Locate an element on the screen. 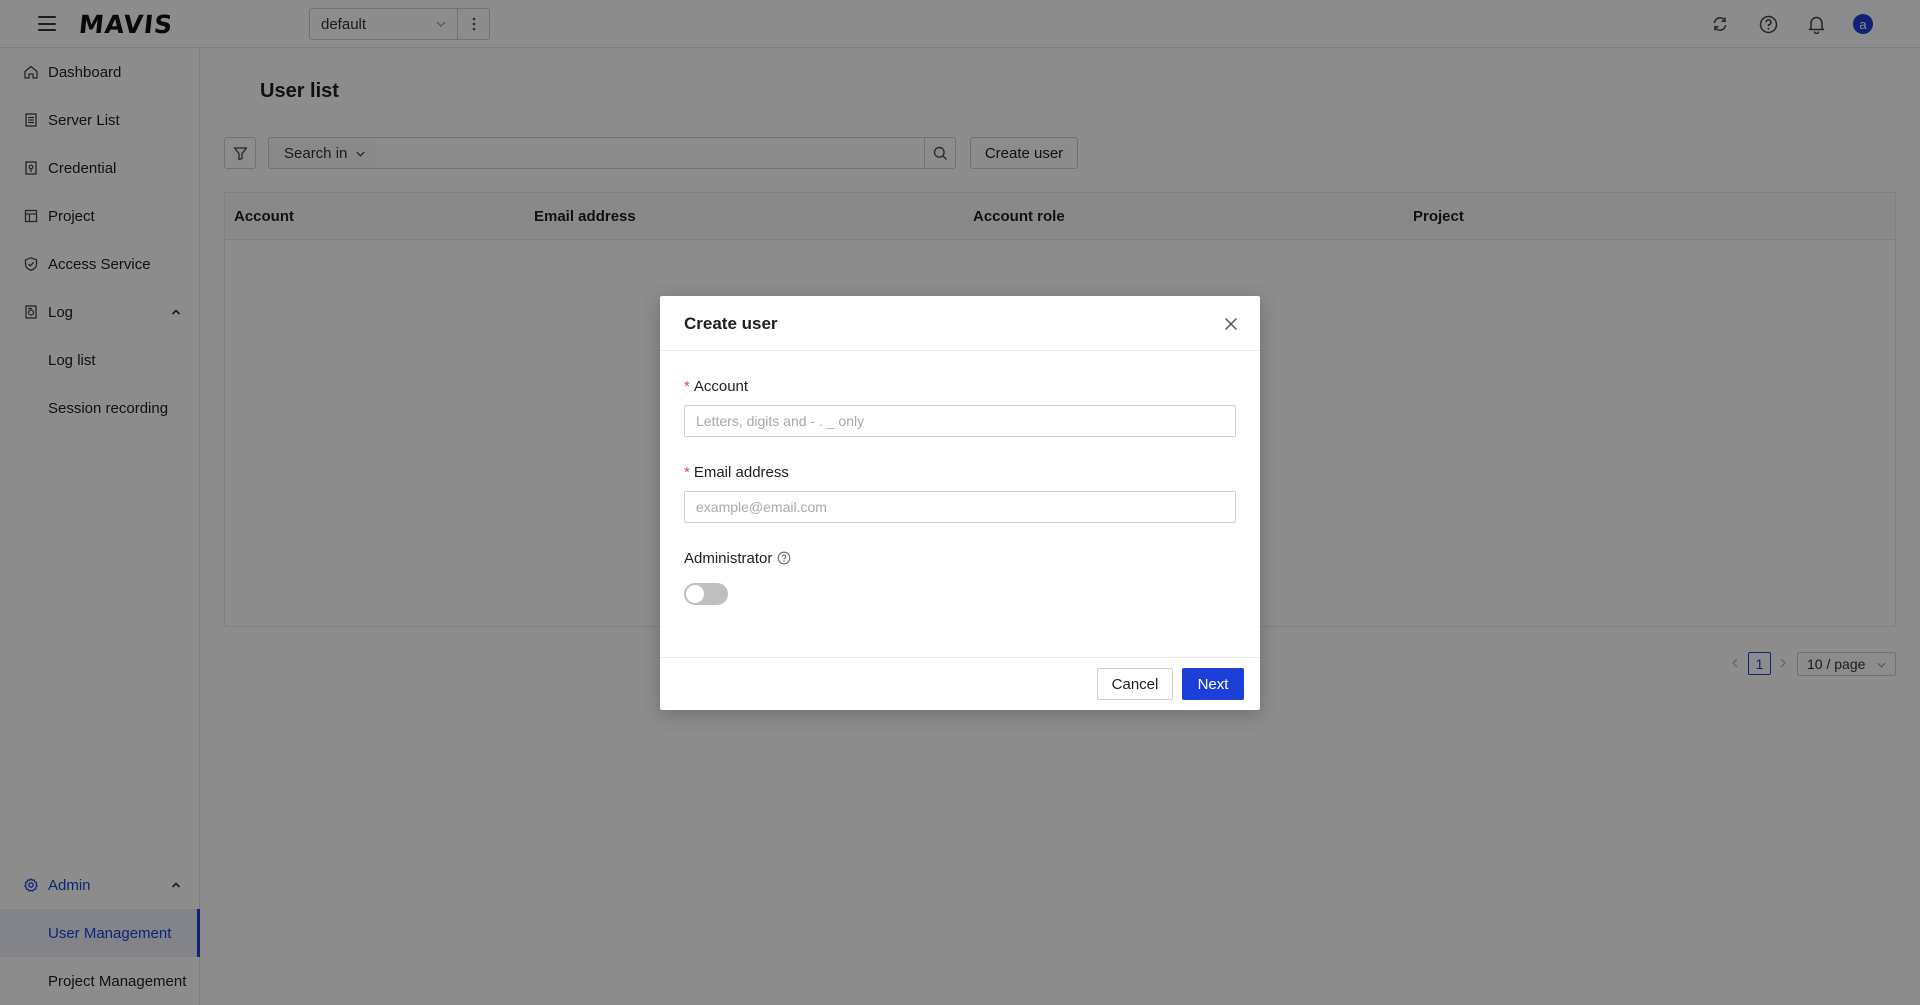  close-icon is located at coordinates (1231, 324).